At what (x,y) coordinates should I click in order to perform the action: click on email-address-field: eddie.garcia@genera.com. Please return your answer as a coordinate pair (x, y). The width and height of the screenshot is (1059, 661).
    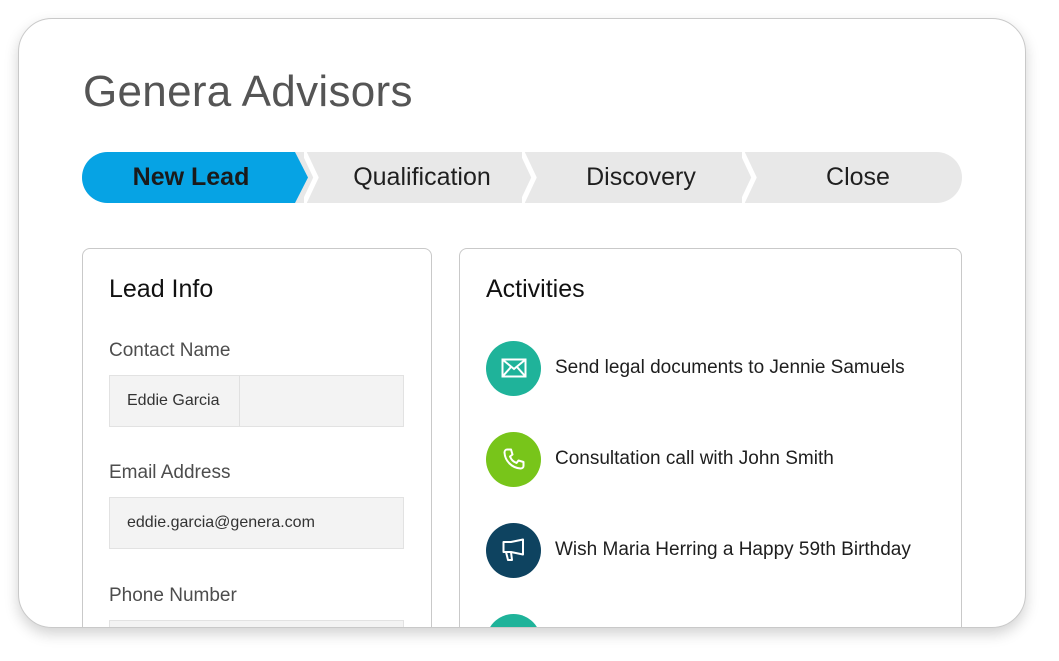
    Looking at the image, I should click on (256, 523).